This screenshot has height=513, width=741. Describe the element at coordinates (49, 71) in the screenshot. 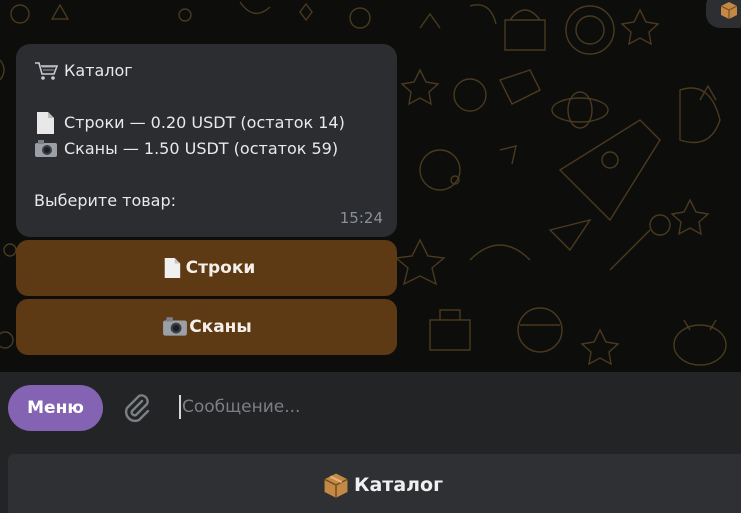

I see `cart-icon` at that location.